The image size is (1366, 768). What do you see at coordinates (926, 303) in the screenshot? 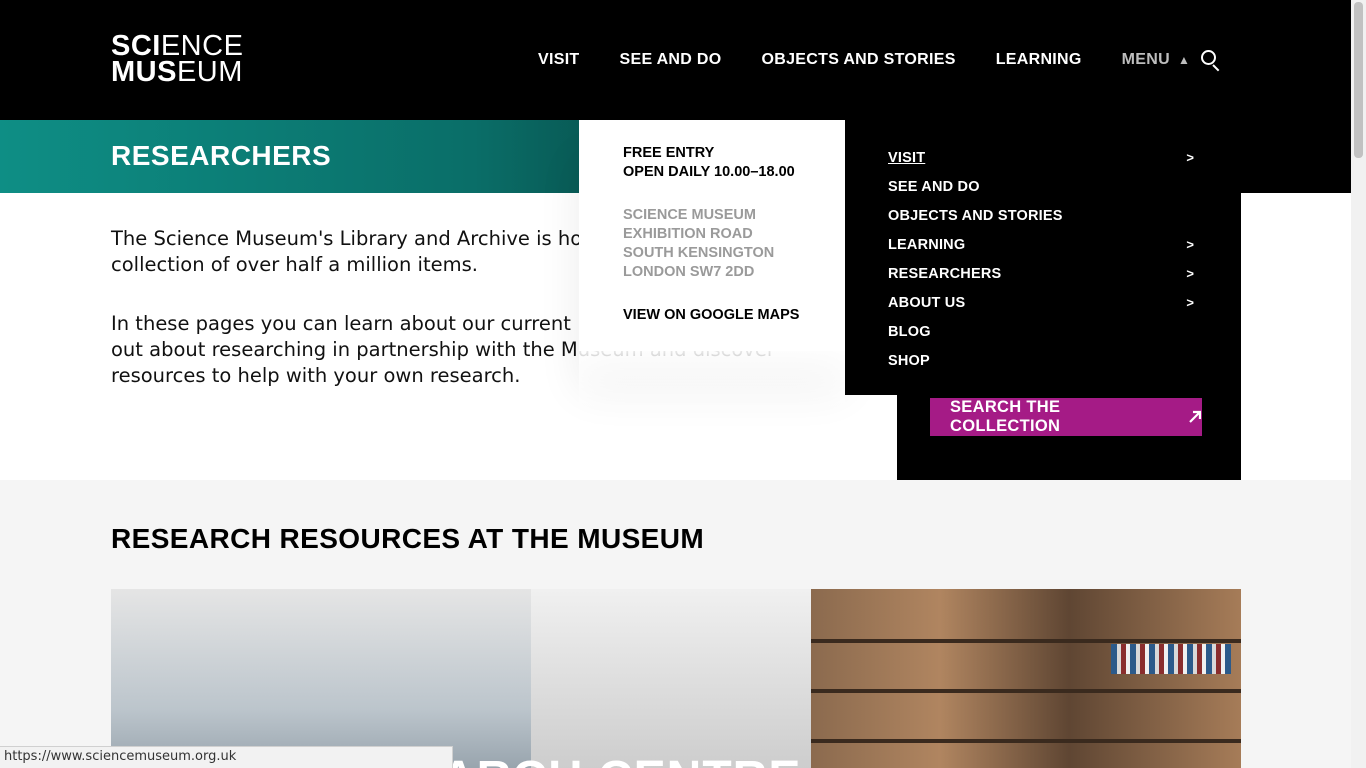
I see `menu-item-label: ABOUT US` at bounding box center [926, 303].